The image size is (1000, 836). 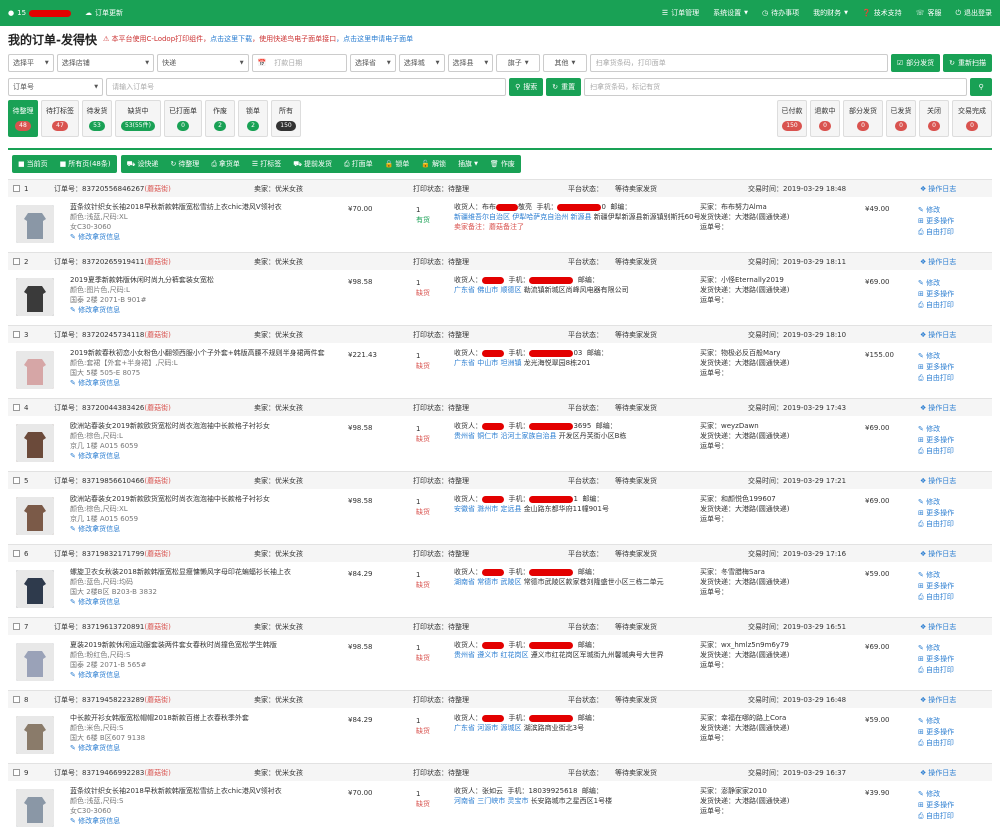 I want to click on set-express-button: ⛟ 设快递, so click(x=143, y=164).